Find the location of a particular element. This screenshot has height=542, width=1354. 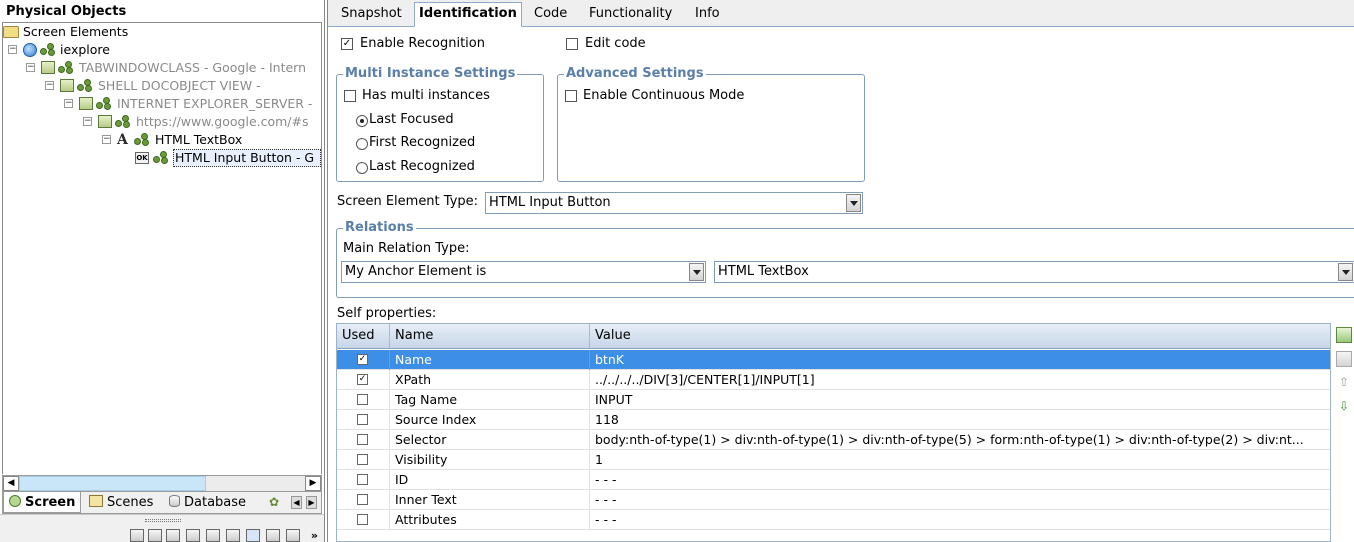

value-cell: INPUT is located at coordinates (960, 400).